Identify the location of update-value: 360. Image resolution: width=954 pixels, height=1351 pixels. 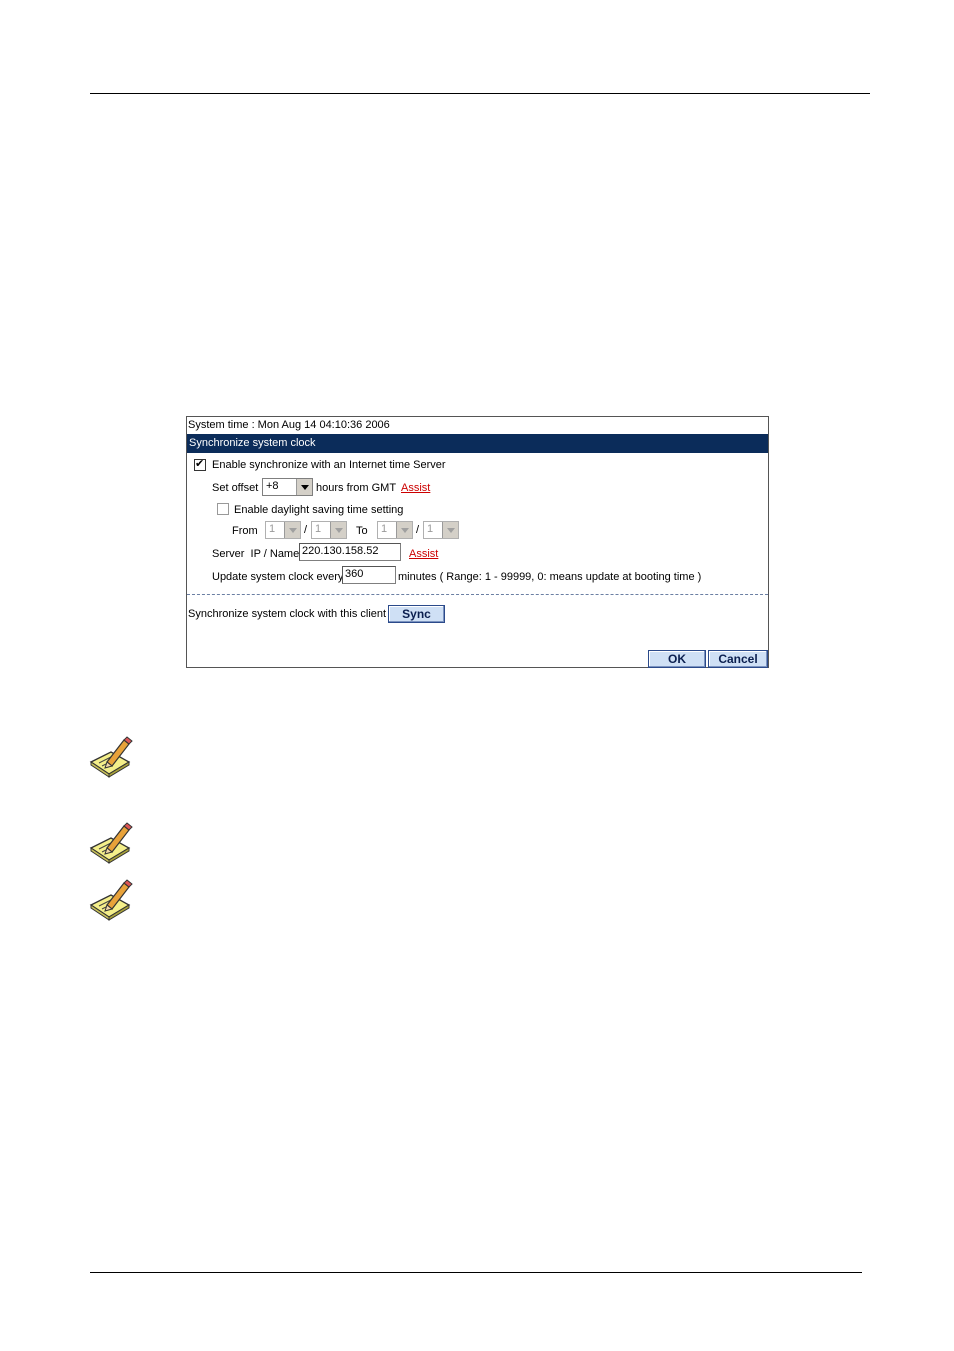
(354, 574).